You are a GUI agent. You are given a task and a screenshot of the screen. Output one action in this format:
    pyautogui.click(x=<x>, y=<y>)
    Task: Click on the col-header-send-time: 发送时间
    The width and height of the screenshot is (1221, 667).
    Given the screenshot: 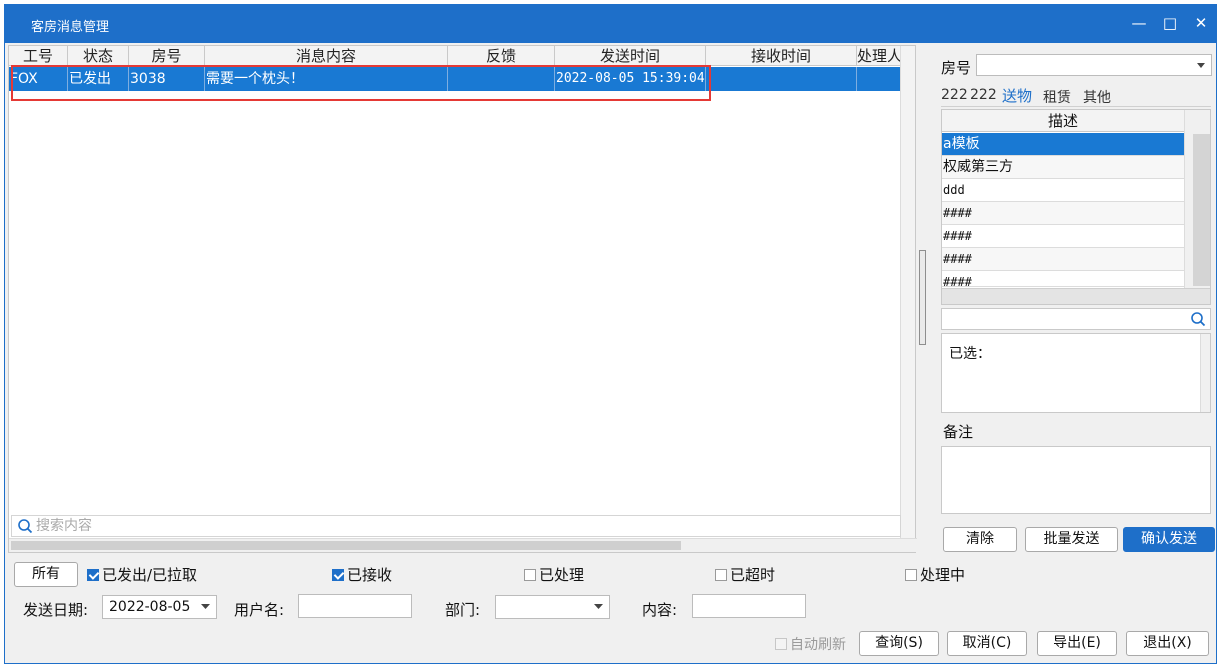 What is the action you would take?
    pyautogui.click(x=630, y=56)
    